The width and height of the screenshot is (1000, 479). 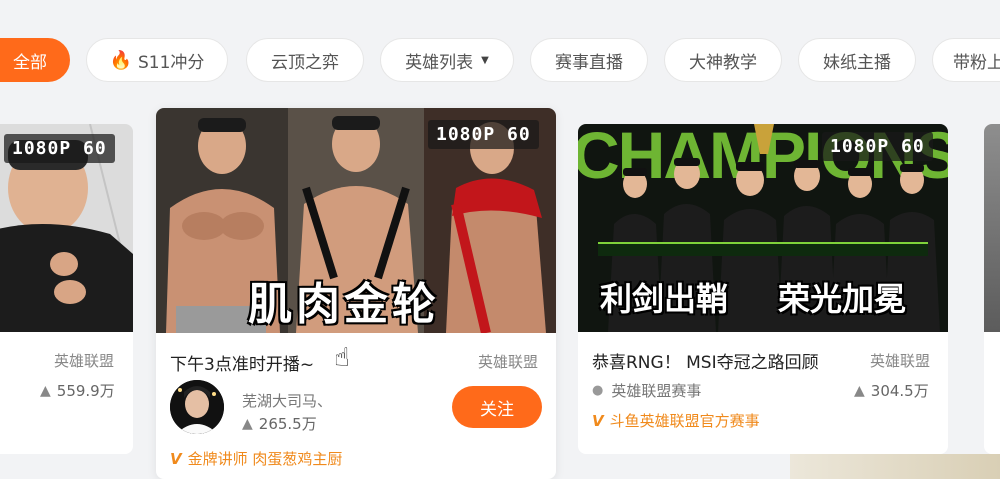 I want to click on tab-live-events: 赛事直播, so click(x=589, y=60).